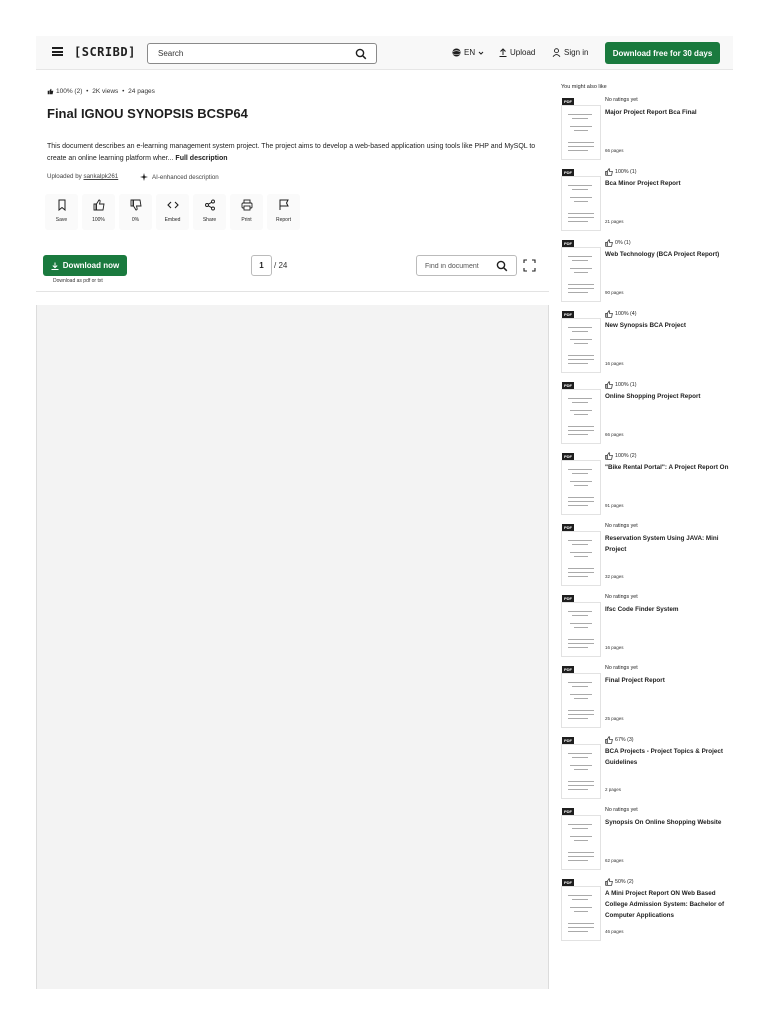 The image size is (768, 1024). I want to click on upload-button: Upload, so click(517, 52).